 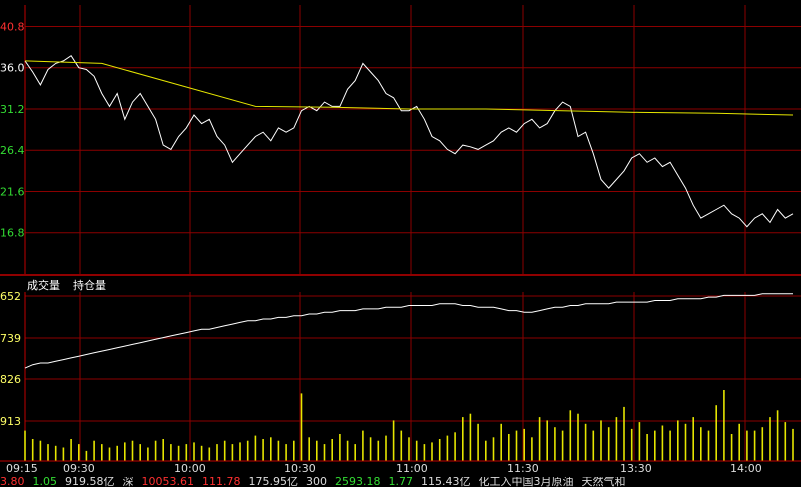 What do you see at coordinates (89, 285) in the screenshot?
I see `open-interest-panel-label: 持仓量` at bounding box center [89, 285].